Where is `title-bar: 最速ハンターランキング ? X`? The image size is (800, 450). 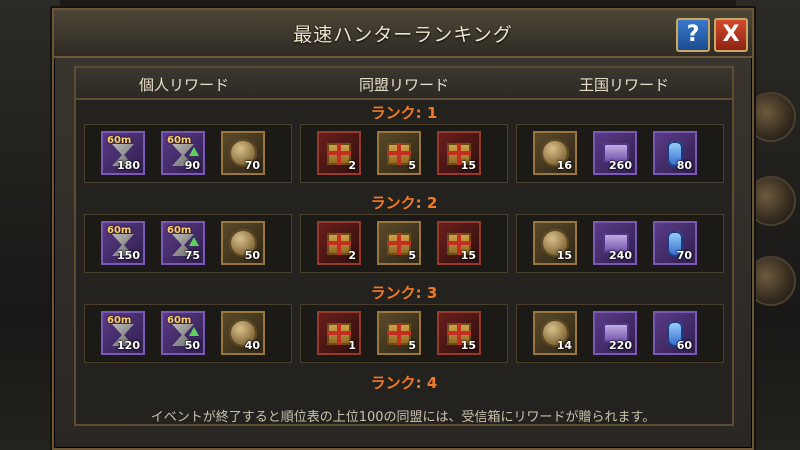 title-bar: 最速ハンターランキング ? X is located at coordinates (403, 34).